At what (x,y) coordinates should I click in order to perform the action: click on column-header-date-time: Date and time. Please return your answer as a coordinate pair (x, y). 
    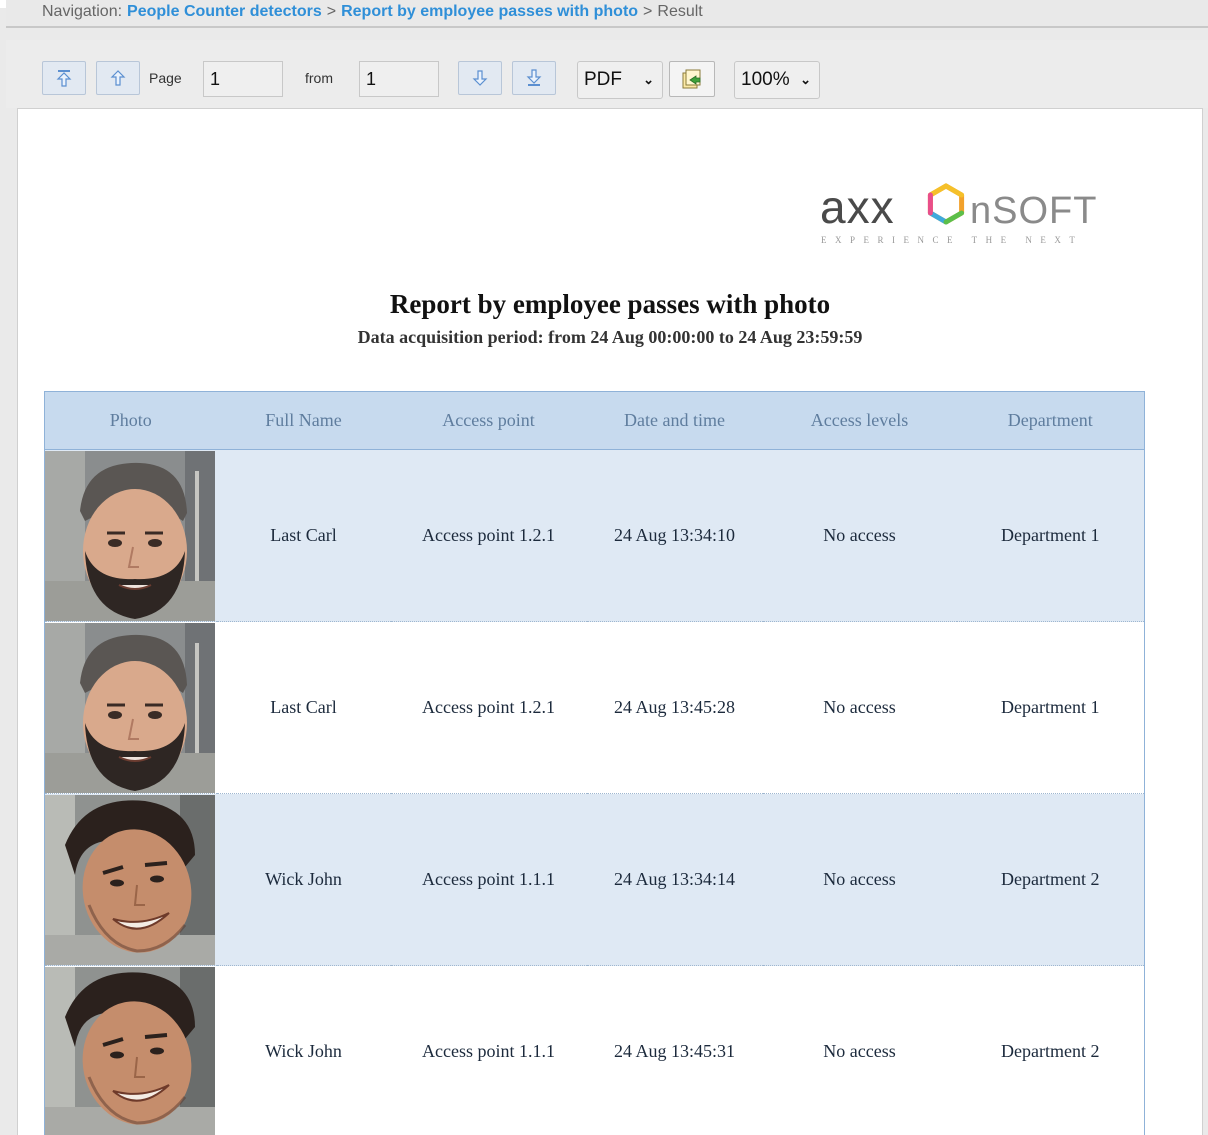
    Looking at the image, I should click on (674, 420).